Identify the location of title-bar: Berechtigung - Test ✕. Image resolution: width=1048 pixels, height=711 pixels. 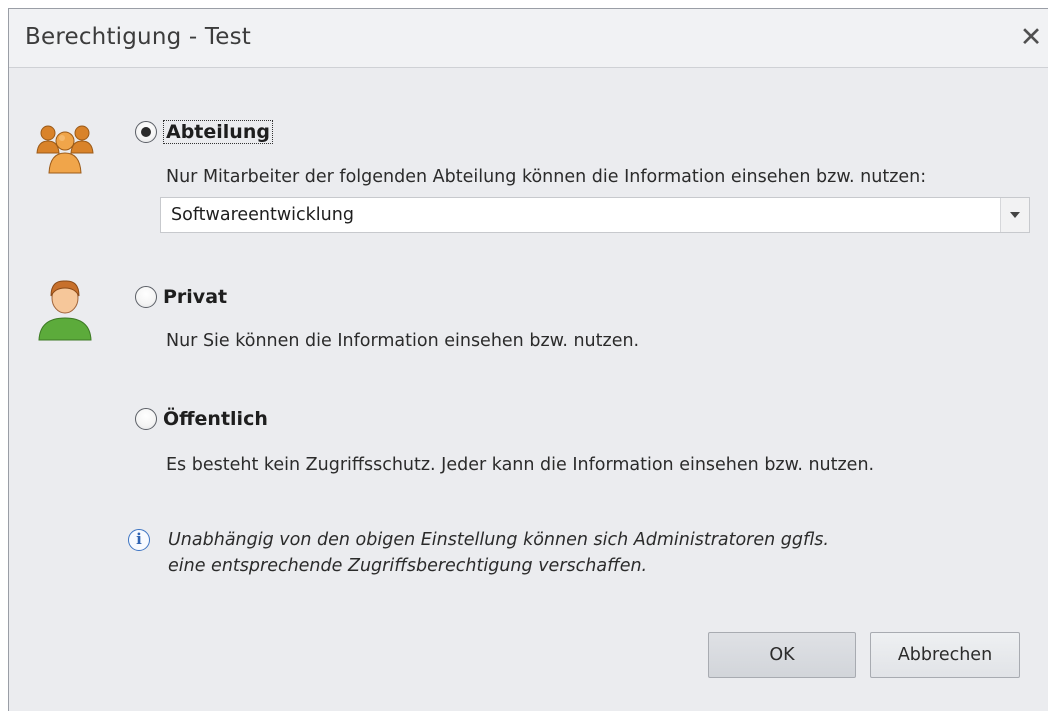
(528, 38).